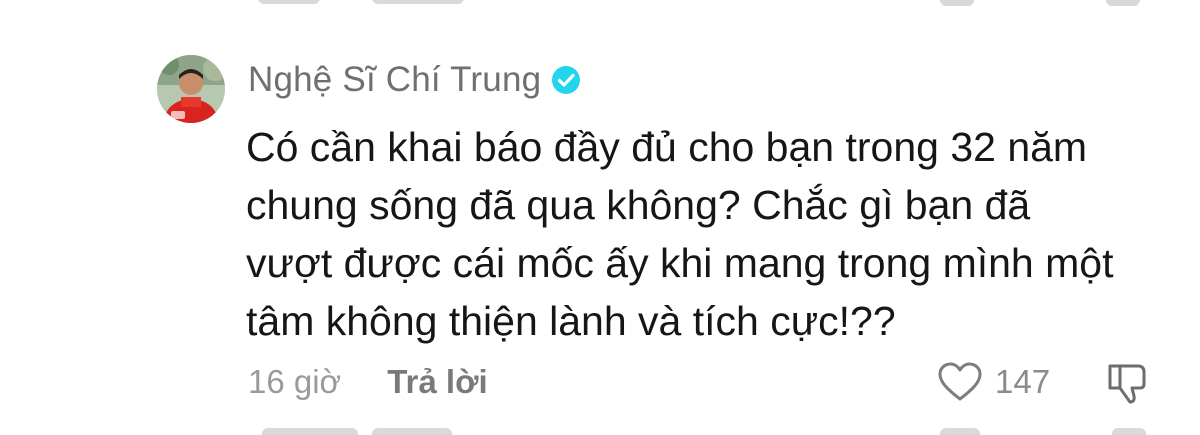 This screenshot has width=1200, height=435. Describe the element at coordinates (960, 381) in the screenshot. I see `heart-outline-icon` at that location.